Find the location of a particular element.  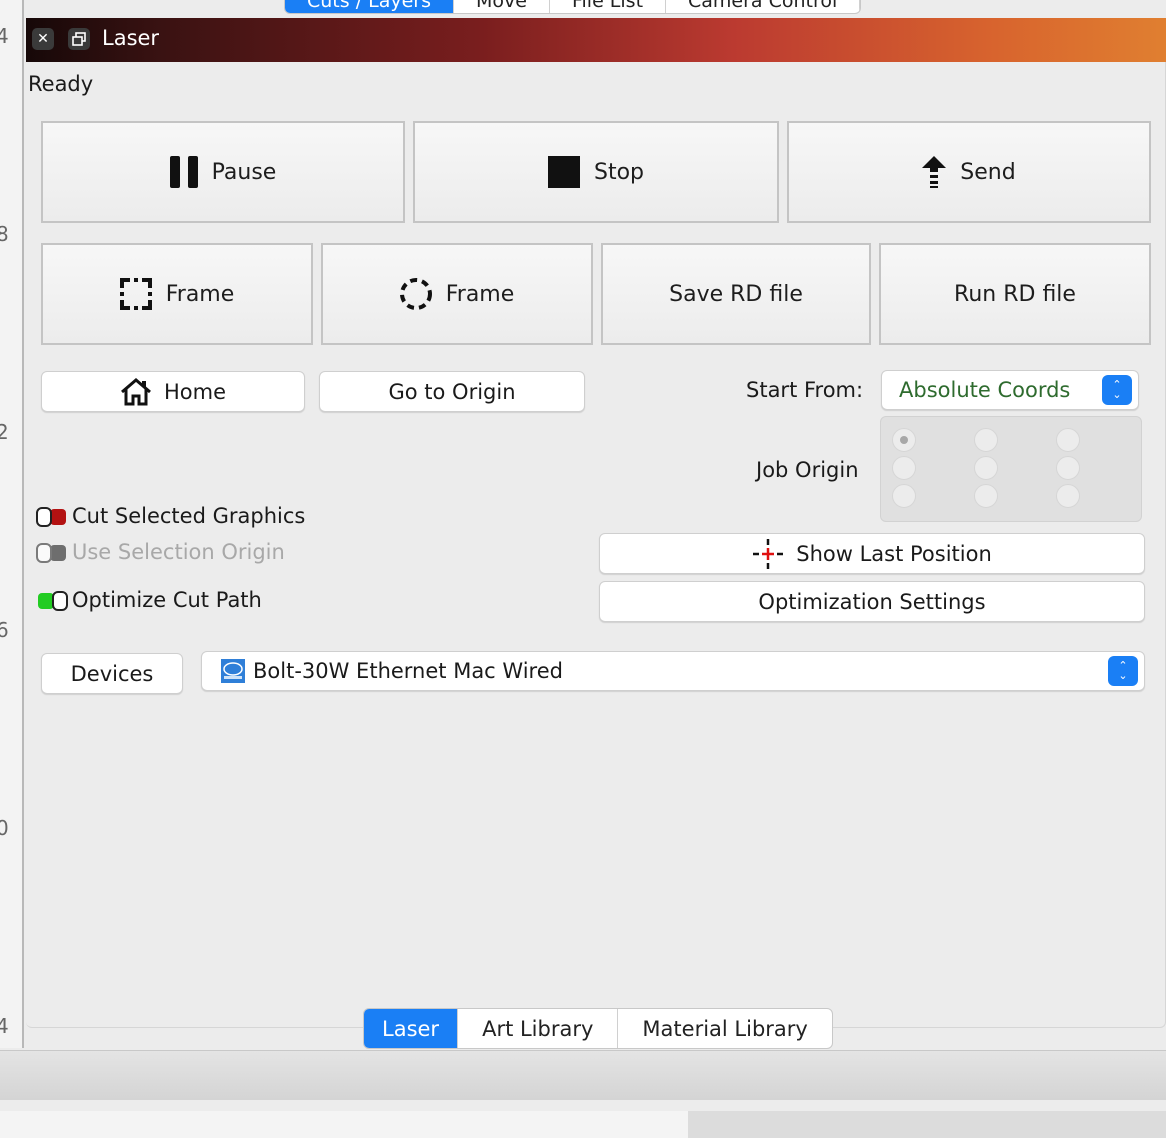

stop-button: Stop is located at coordinates (596, 172).